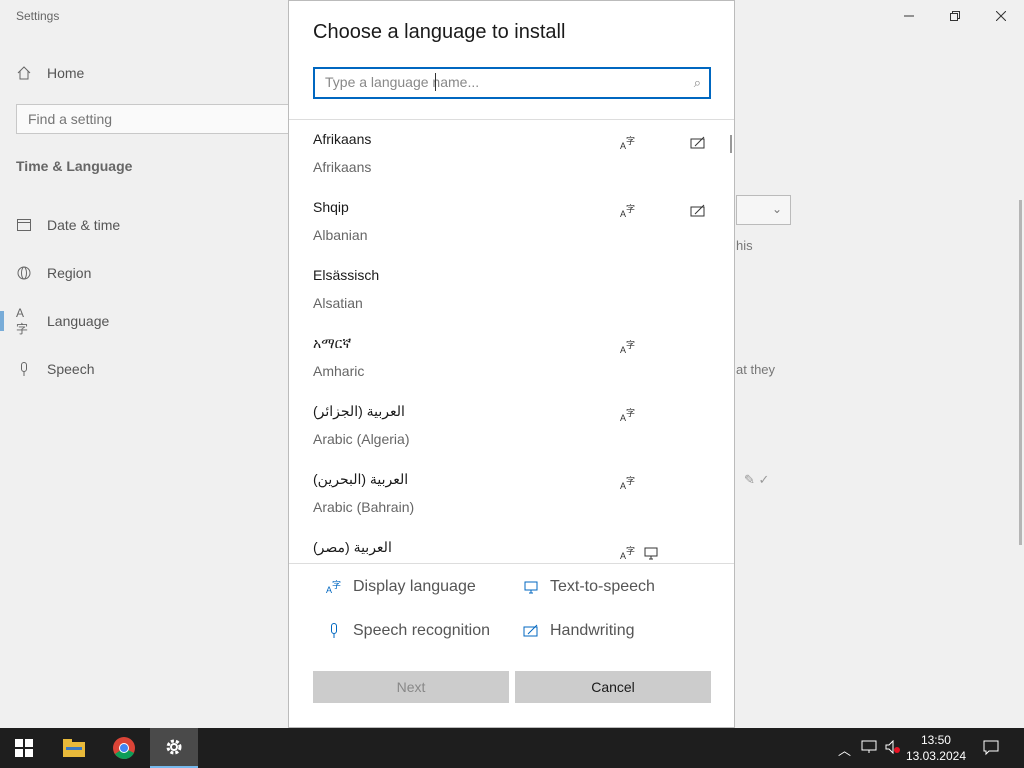 Image resolution: width=1024 pixels, height=768 pixels. Describe the element at coordinates (346, 275) in the screenshot. I see `language-native-name: Elsässisch` at that location.